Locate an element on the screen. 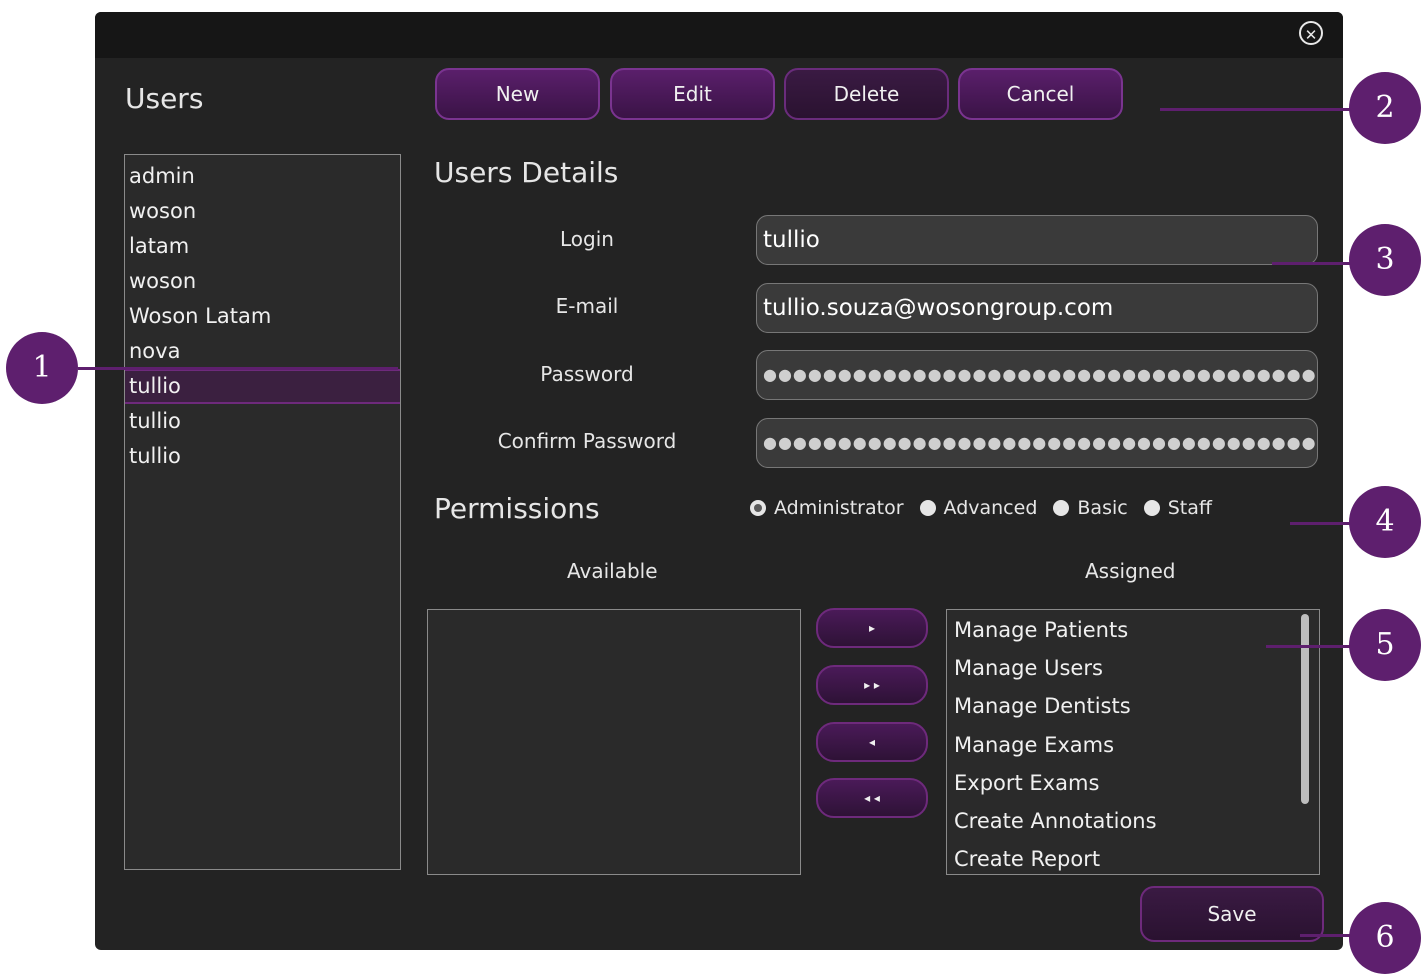  new-button: New is located at coordinates (517, 94).